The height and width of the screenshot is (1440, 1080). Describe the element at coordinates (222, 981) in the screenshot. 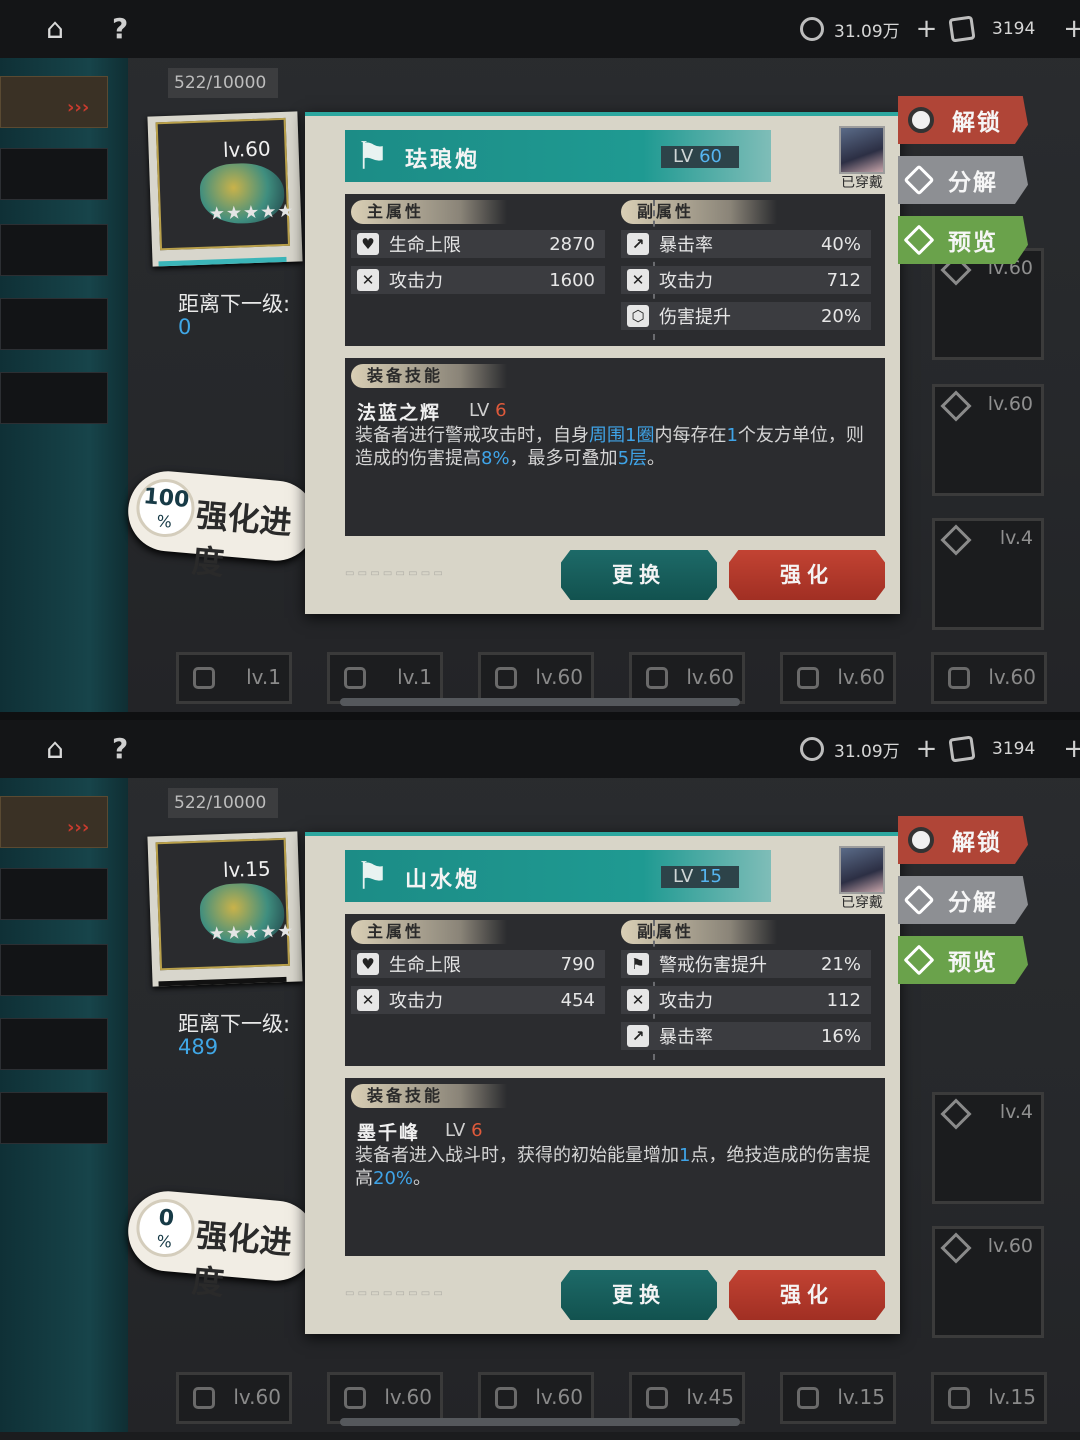

I see `level-progress-bar` at that location.